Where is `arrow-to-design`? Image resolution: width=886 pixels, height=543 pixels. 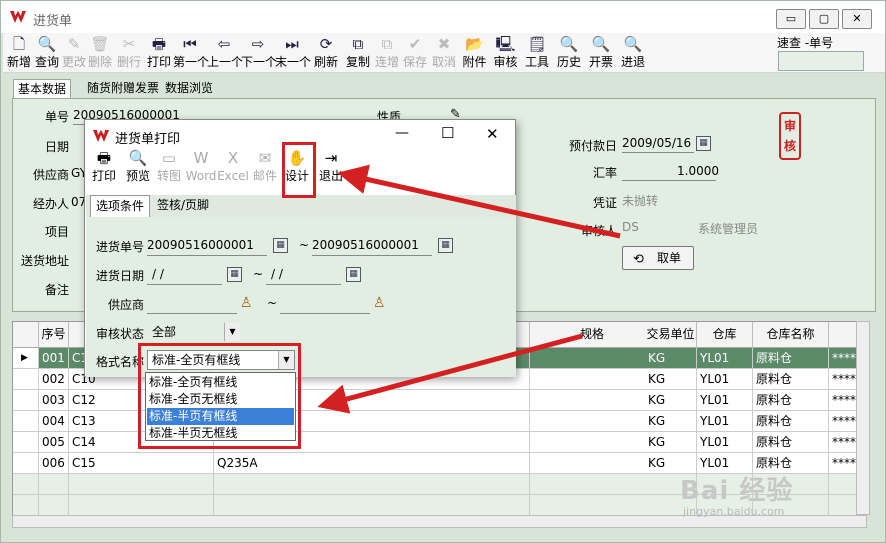 arrow-to-design is located at coordinates (479, 201).